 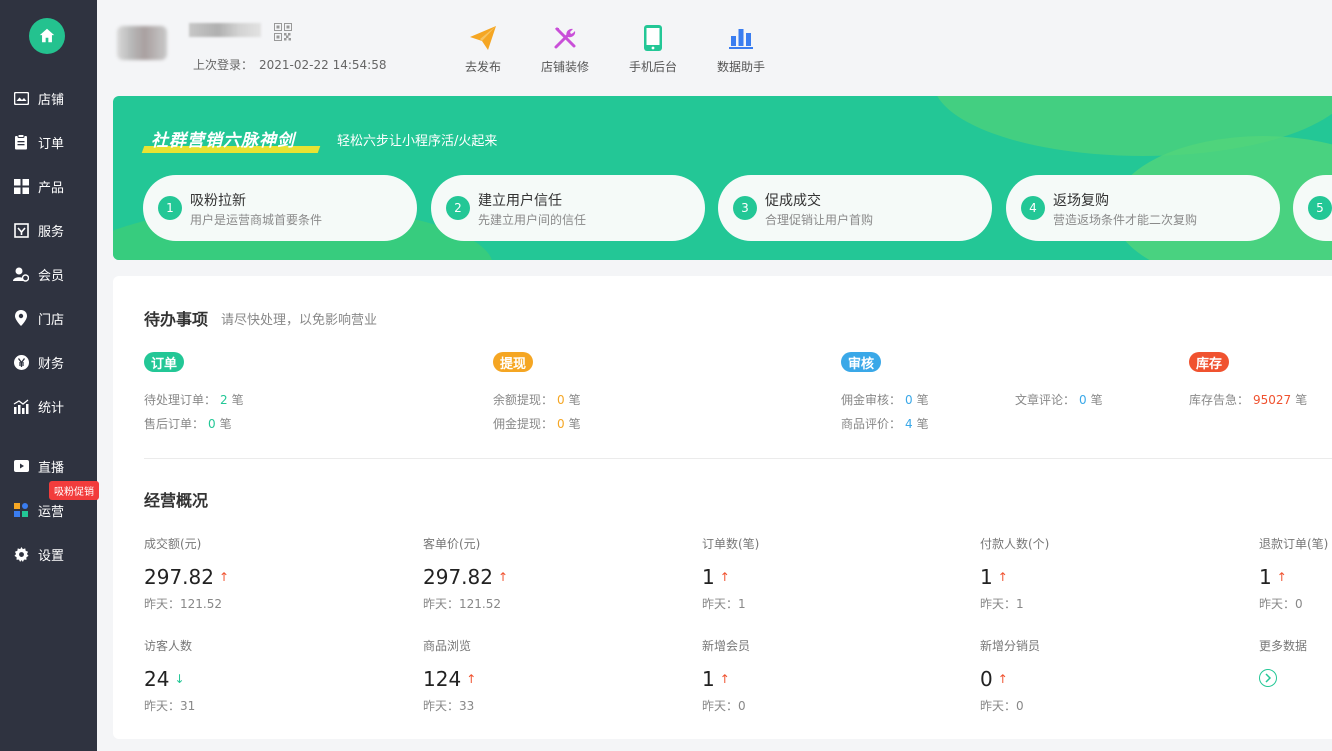 I want to click on home-button, so click(x=47, y=36).